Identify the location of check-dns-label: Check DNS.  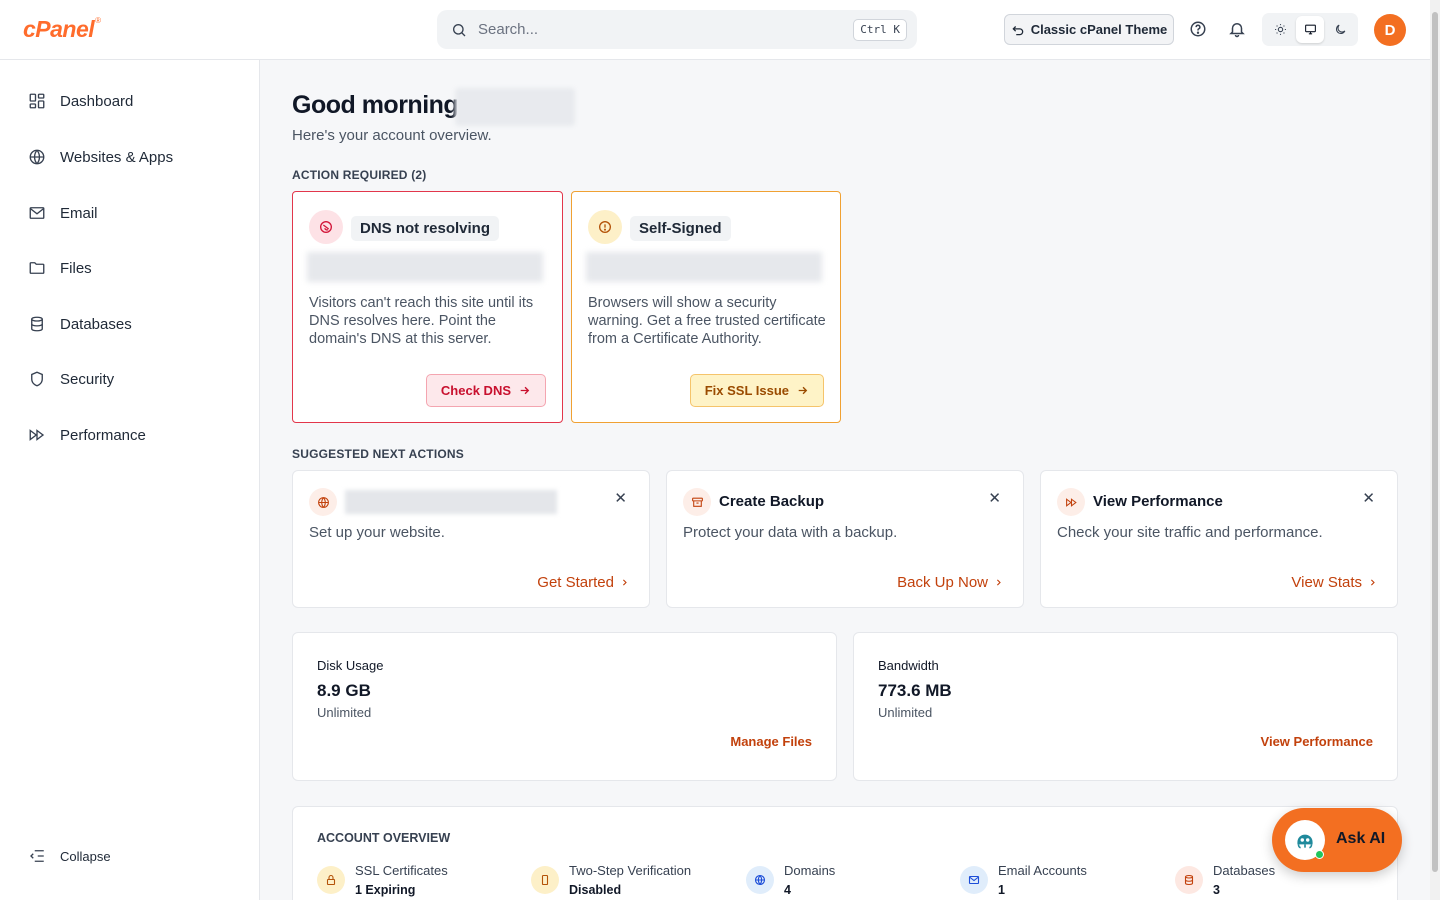
(475, 390).